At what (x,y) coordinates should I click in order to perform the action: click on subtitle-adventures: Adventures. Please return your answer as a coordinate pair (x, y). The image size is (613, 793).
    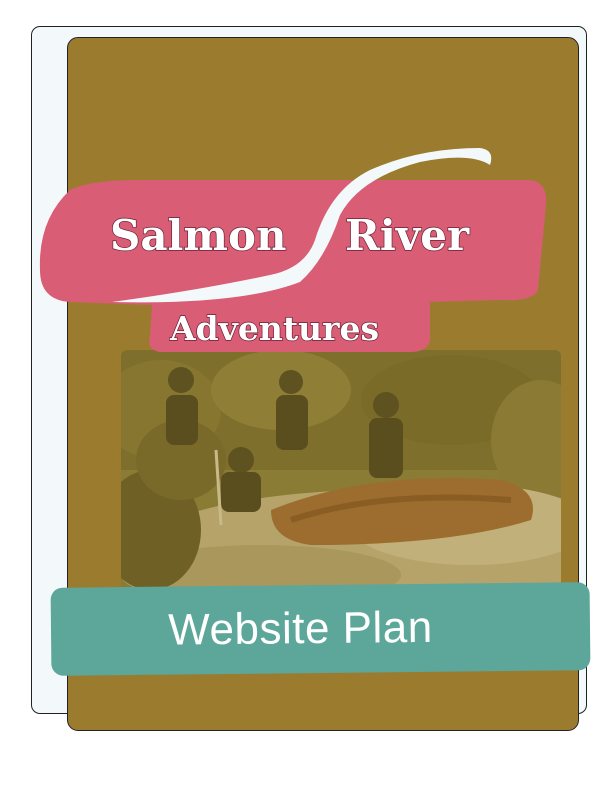
    Looking at the image, I should click on (274, 328).